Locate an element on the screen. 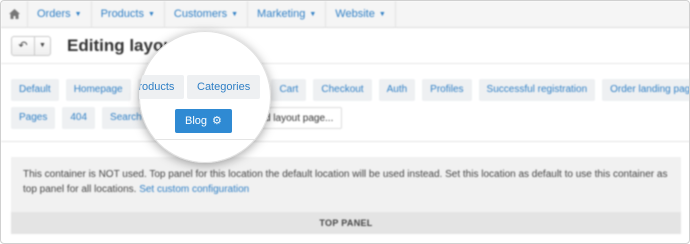 This screenshot has height=244, width=690. magnified-tab-blog-label: Blog is located at coordinates (196, 121).